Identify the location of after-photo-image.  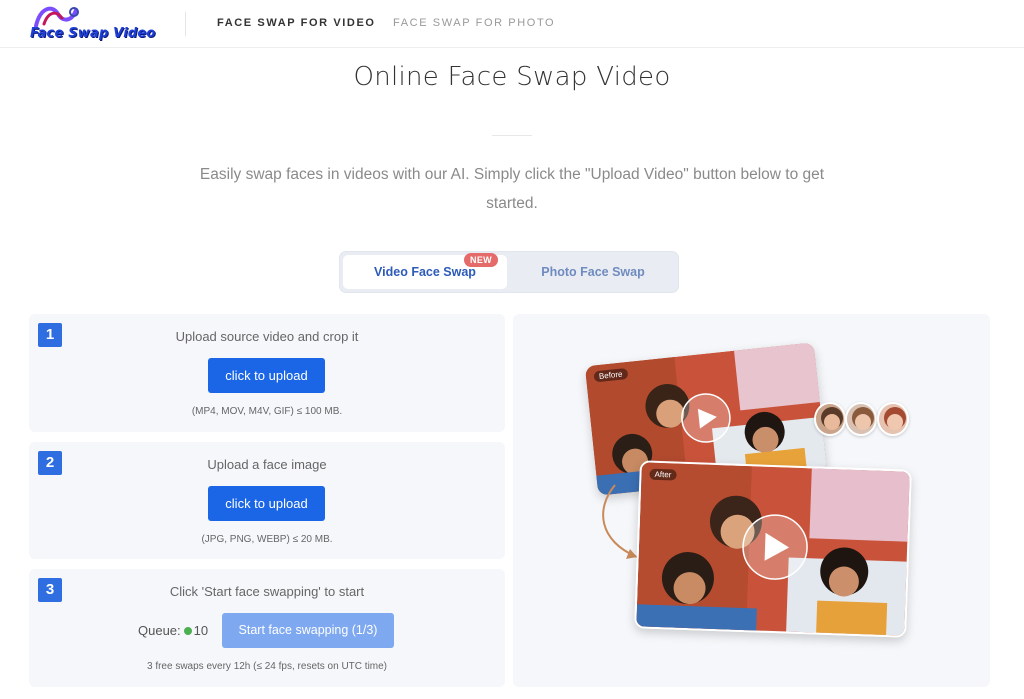
(774, 550).